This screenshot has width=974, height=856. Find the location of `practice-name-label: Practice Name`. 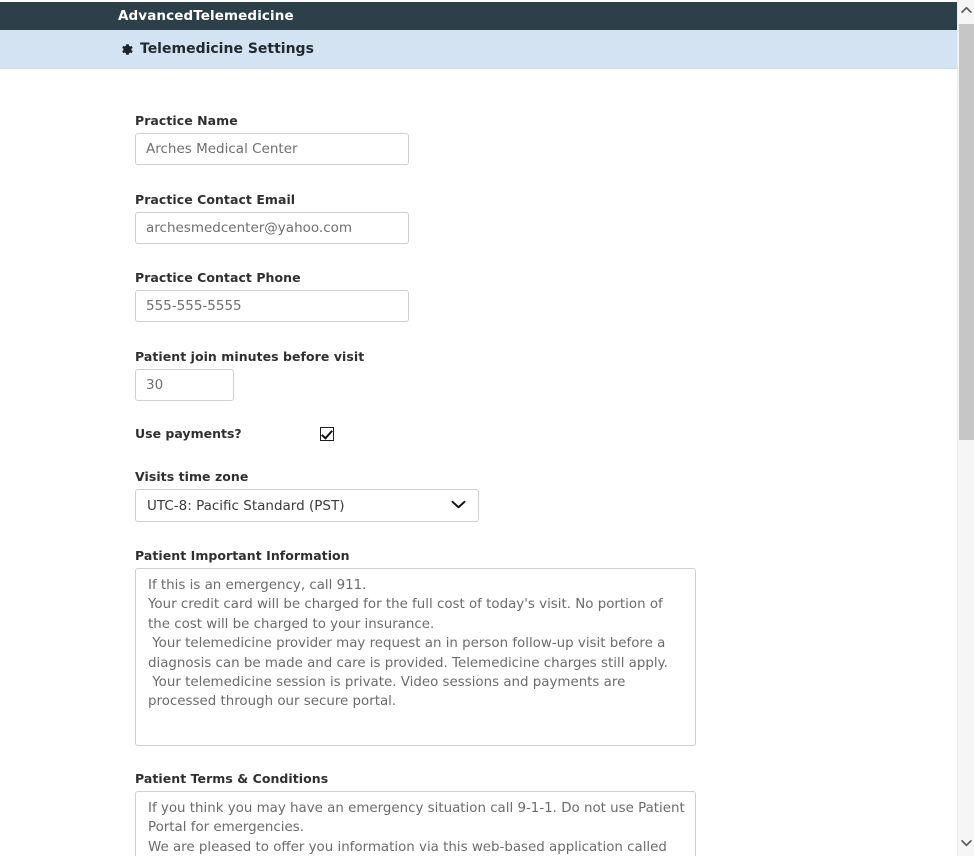

practice-name-label: Practice Name is located at coordinates (186, 120).